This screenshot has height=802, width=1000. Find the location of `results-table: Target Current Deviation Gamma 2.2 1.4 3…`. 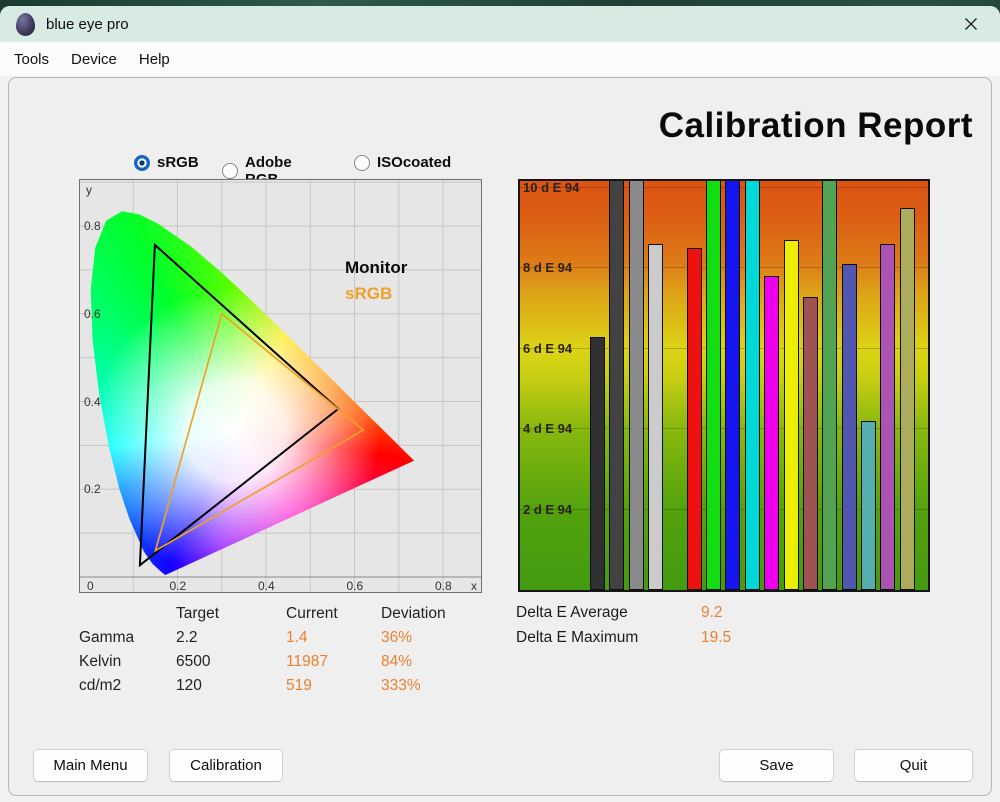

results-table: Target Current Deviation Gamma 2.2 1.4 3… is located at coordinates (285, 650).